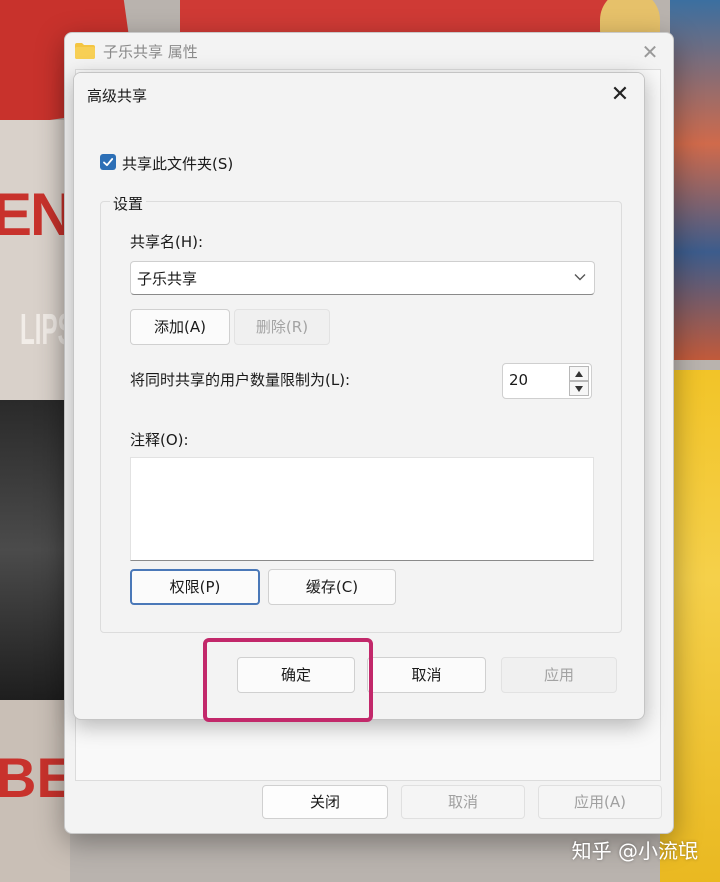  What do you see at coordinates (85, 51) in the screenshot?
I see `folder-icon` at bounding box center [85, 51].